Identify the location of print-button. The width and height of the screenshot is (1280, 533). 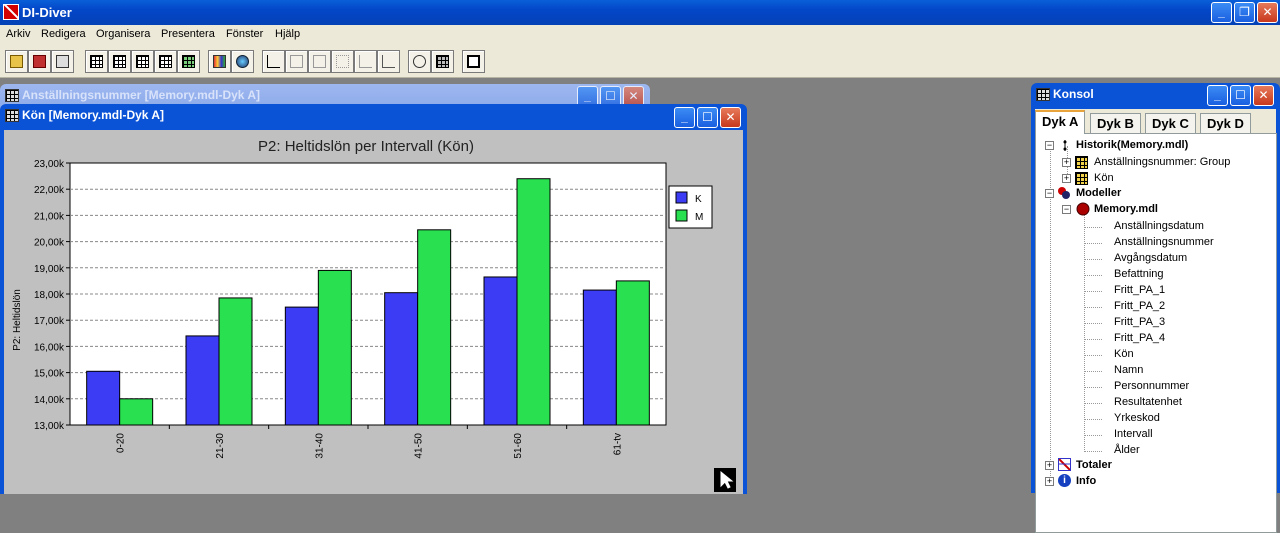
(62, 61).